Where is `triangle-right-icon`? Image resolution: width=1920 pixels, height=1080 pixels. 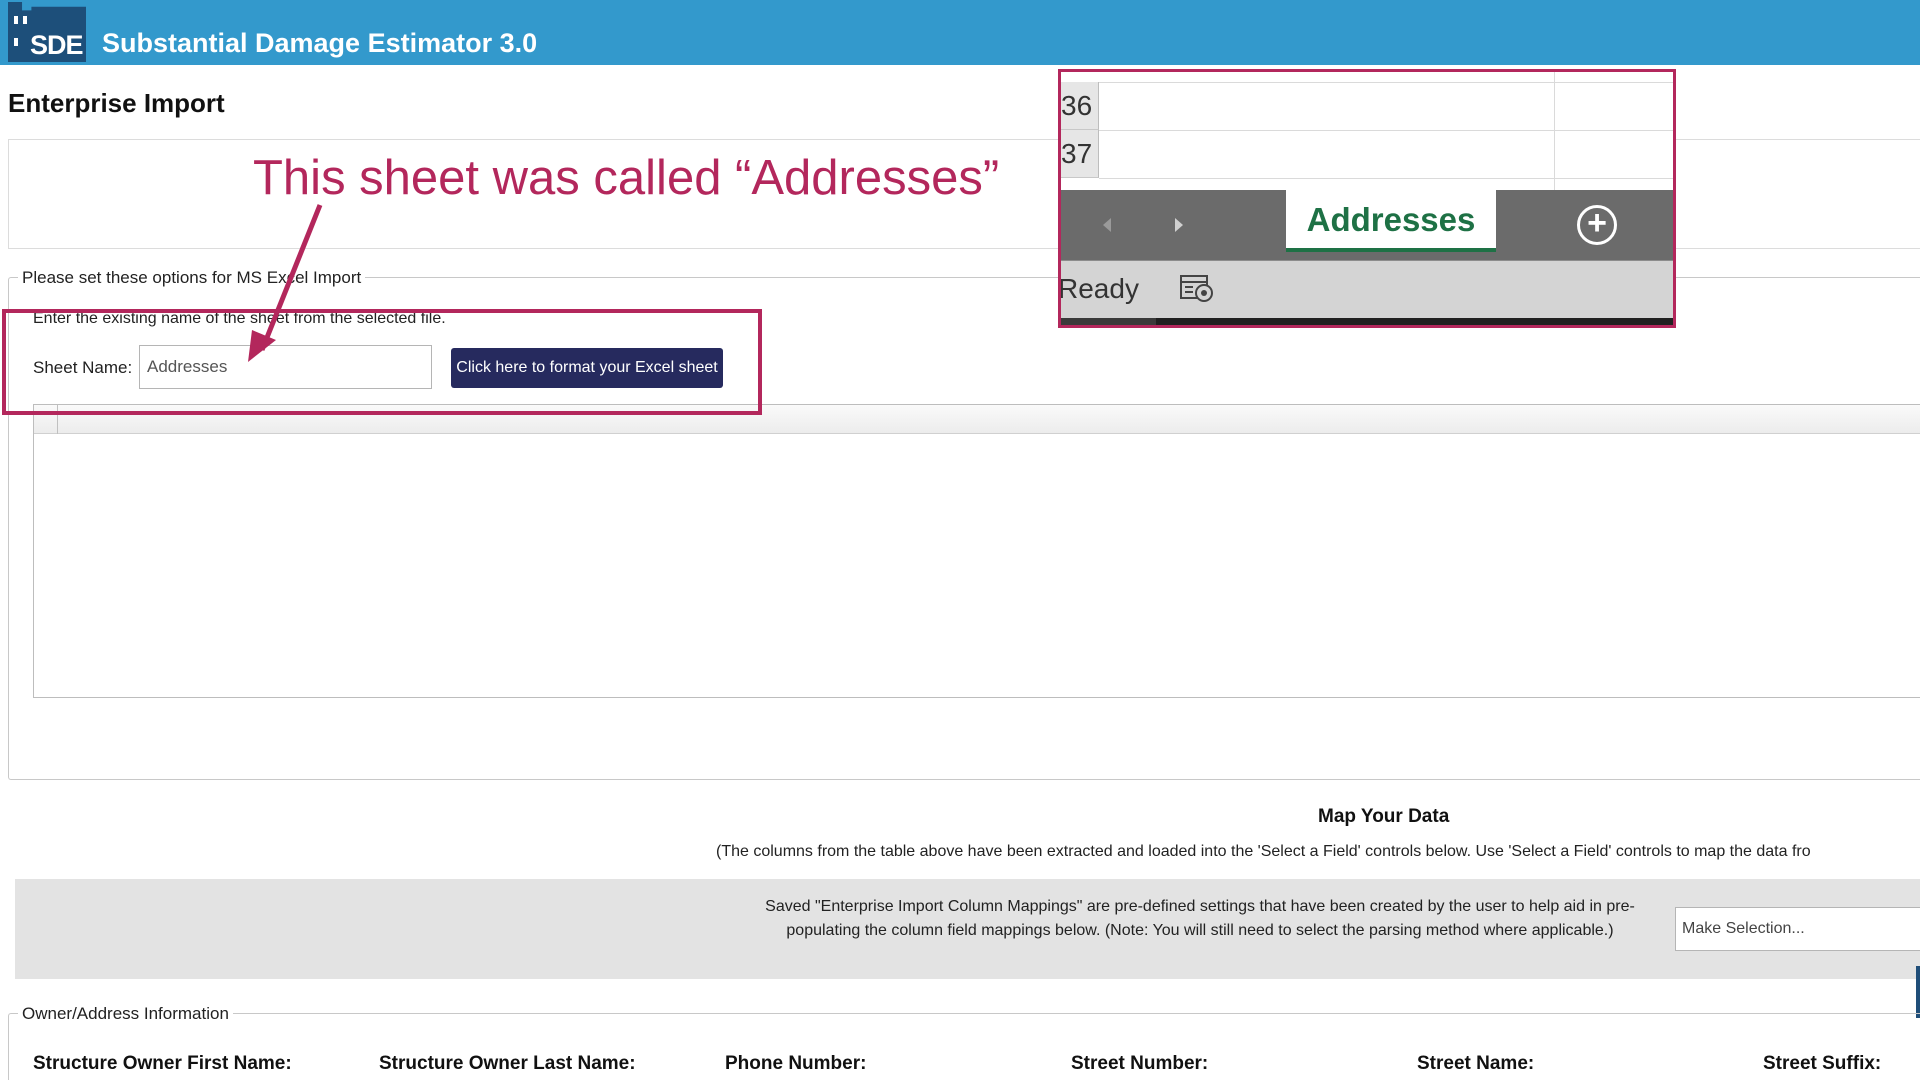 triangle-right-icon is located at coordinates (1179, 225).